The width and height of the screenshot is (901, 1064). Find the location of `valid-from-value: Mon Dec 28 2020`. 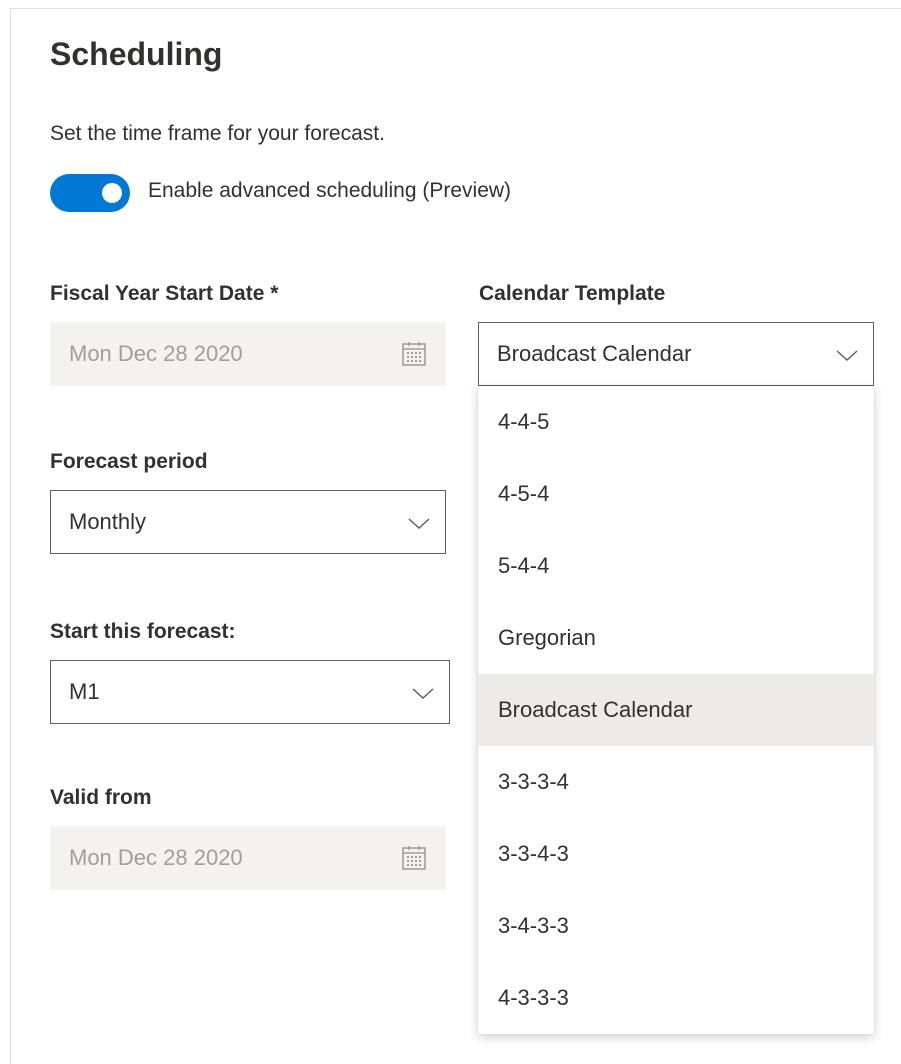

valid-from-value: Mon Dec 28 2020 is located at coordinates (156, 857).